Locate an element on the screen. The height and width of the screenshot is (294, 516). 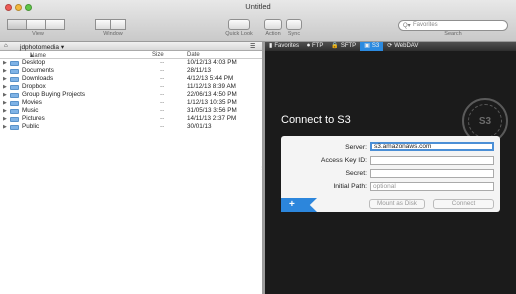
quick-look-button is located at coordinates (239, 24).